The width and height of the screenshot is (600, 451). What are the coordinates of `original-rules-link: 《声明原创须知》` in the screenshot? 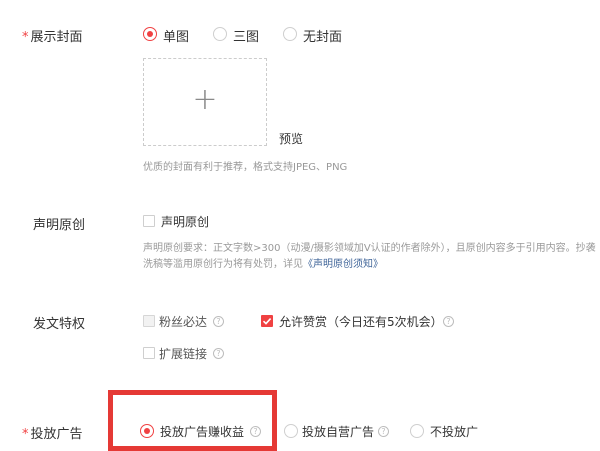 It's located at (343, 264).